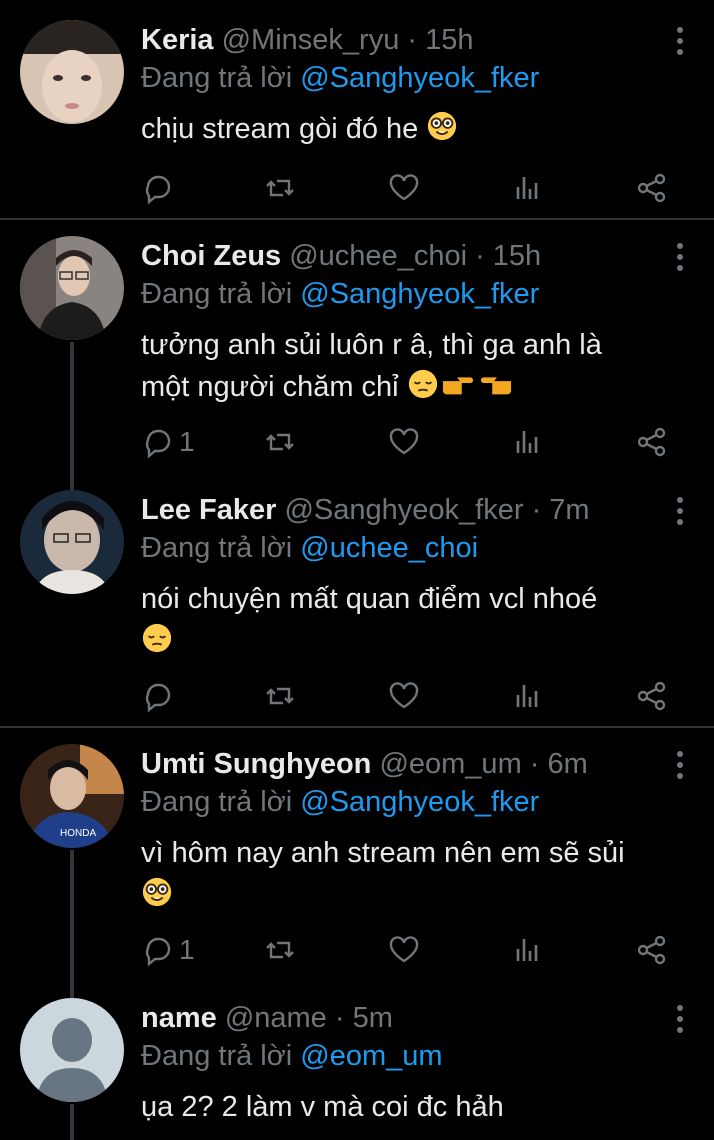 The height and width of the screenshot is (1140, 714). I want to click on pointing-left-icon, so click(496, 390).